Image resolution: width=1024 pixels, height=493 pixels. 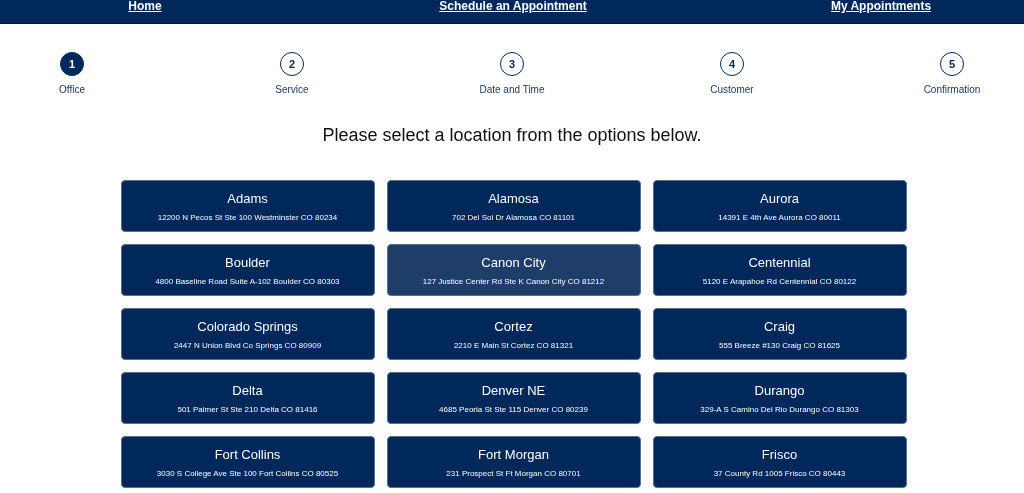 I want to click on office-address: 2210 E Main St Cortez CO 81321, so click(x=513, y=345).